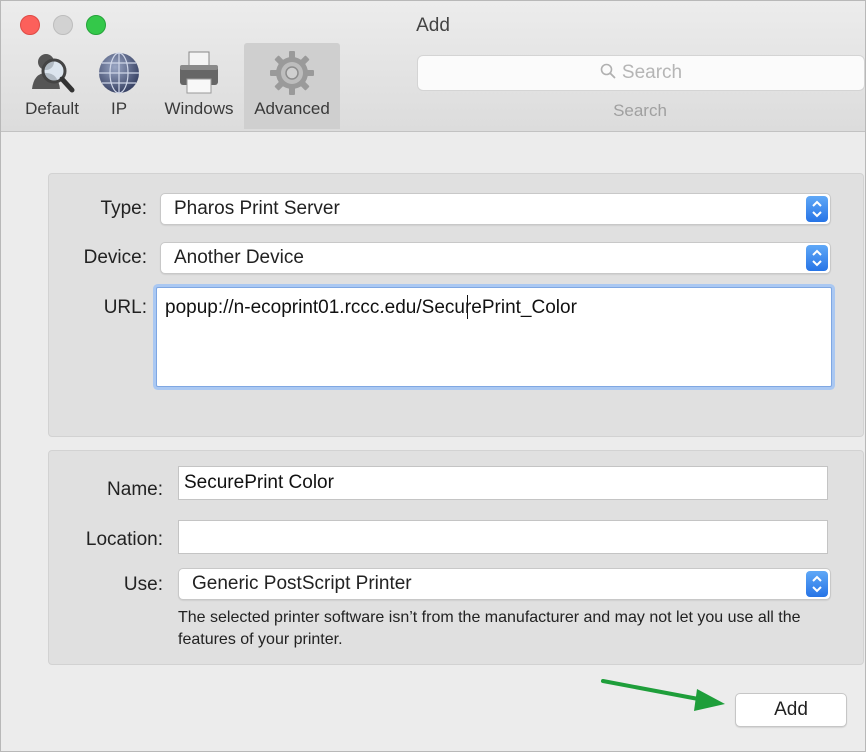  I want to click on tab-advanced: Advanced, so click(292, 86).